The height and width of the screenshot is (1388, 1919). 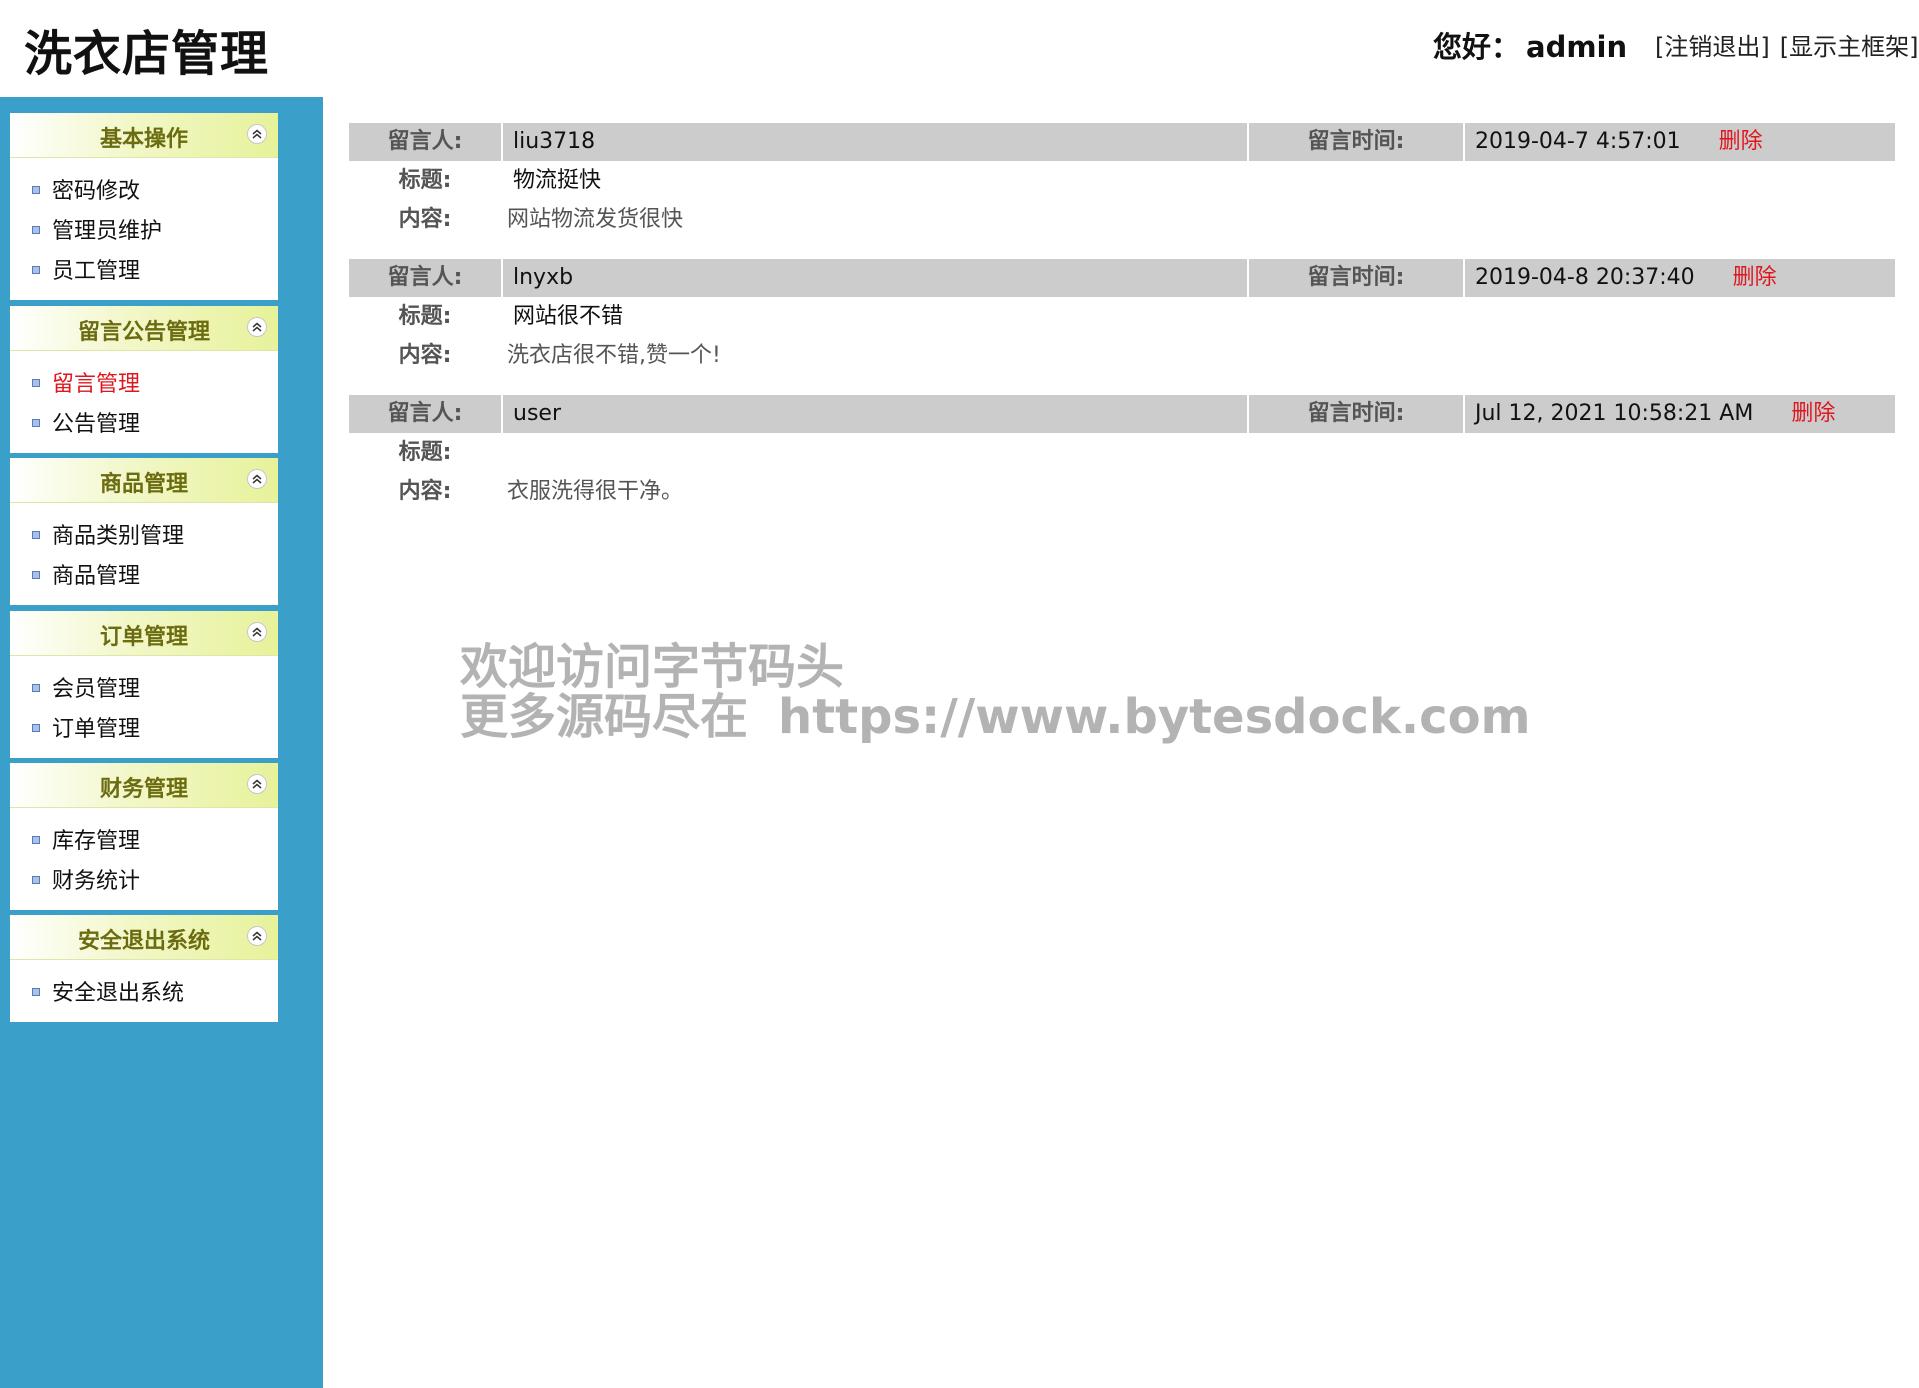 I want to click on sidebar-item-goods-category: 商品类别管理, so click(x=144, y=537).